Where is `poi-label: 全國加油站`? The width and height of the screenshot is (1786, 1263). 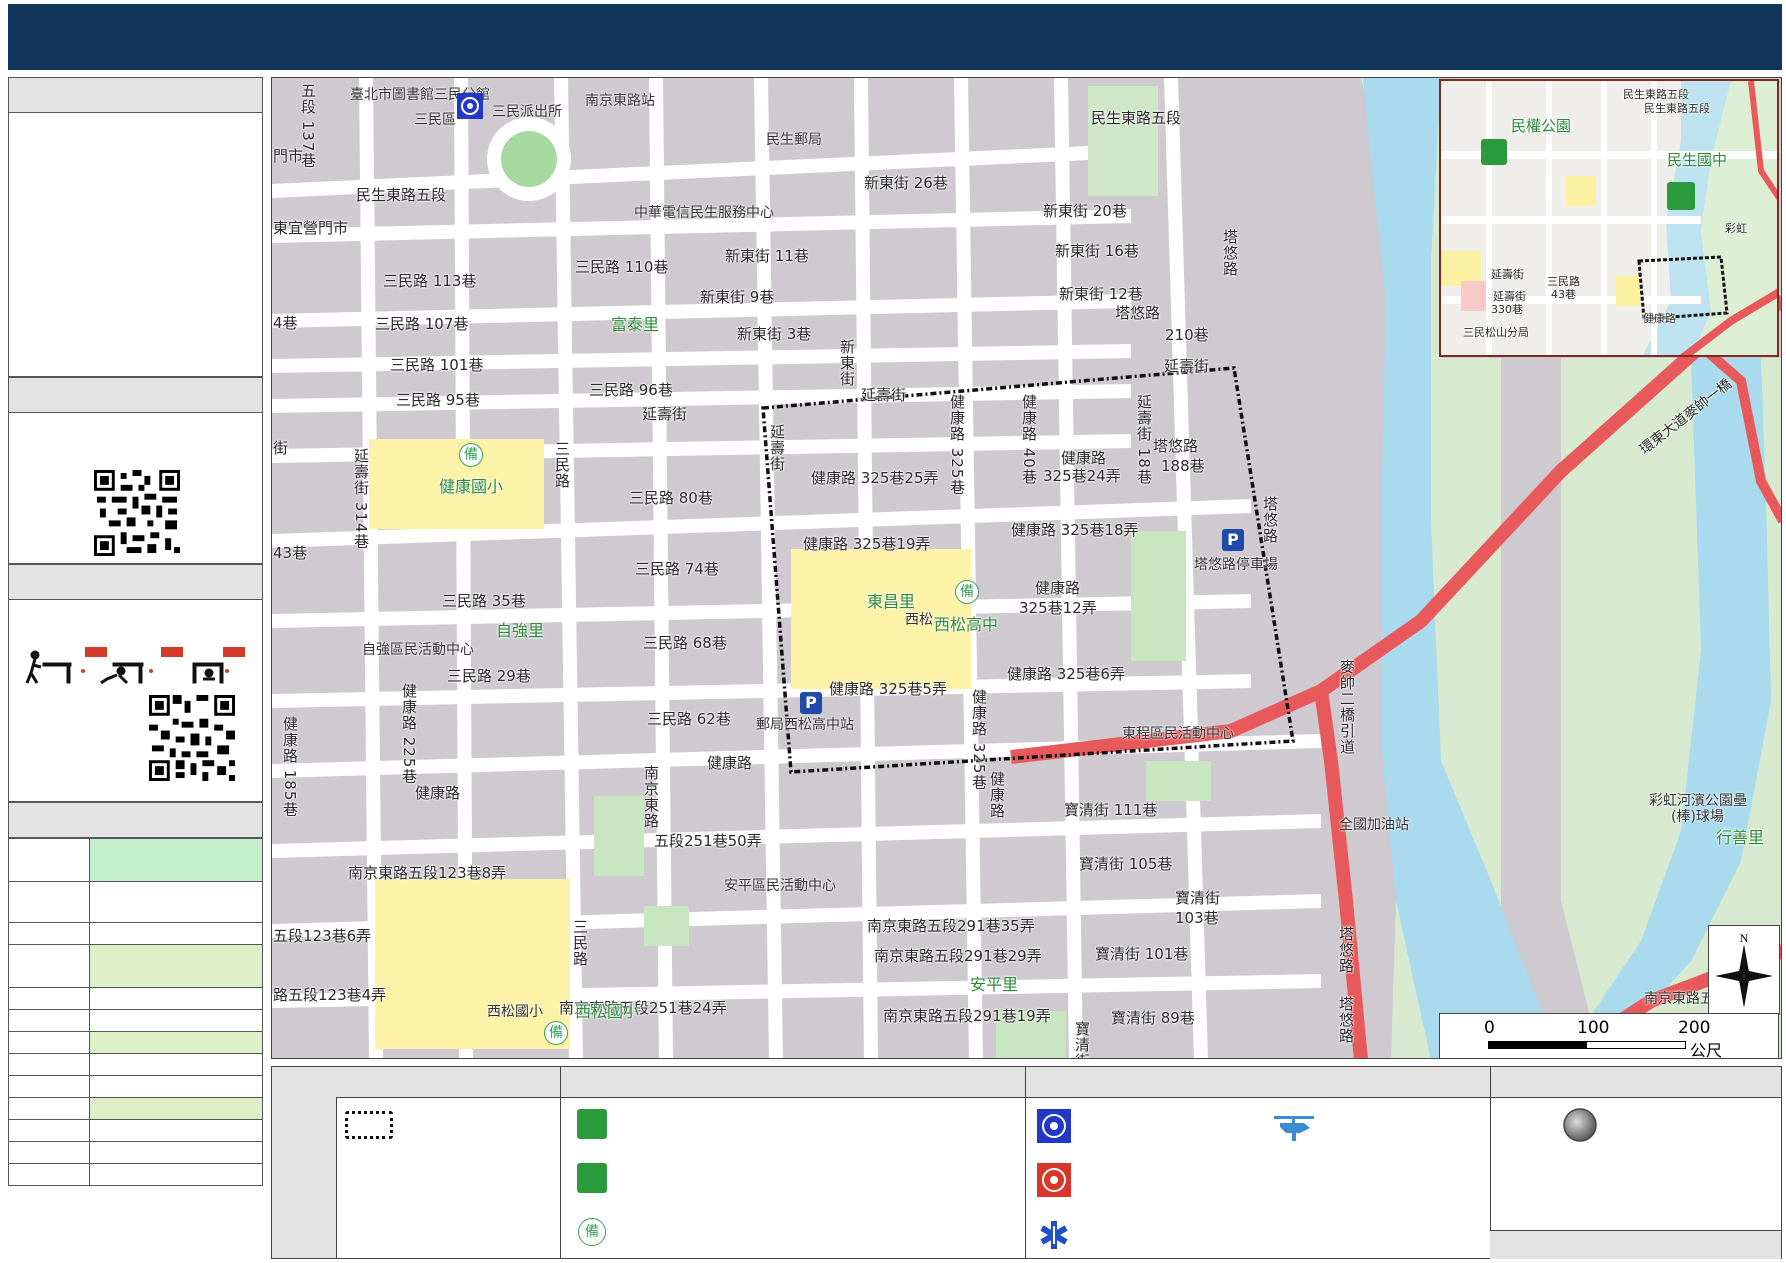 poi-label: 全國加油站 is located at coordinates (1374, 825).